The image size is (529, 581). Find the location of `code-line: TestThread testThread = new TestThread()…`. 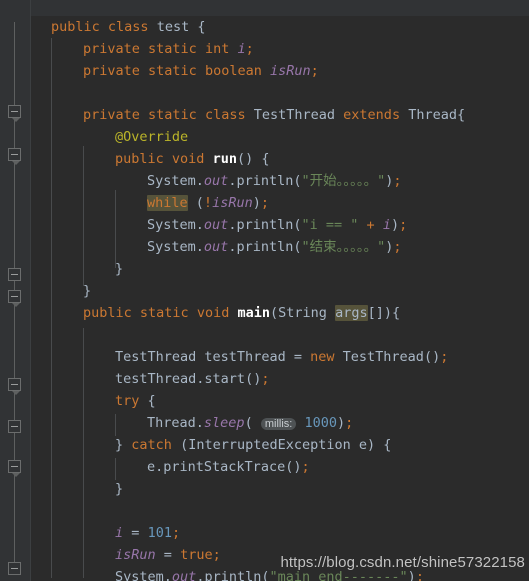

code-line: TestThread testThread = new TestThread()… is located at coordinates (281, 357).